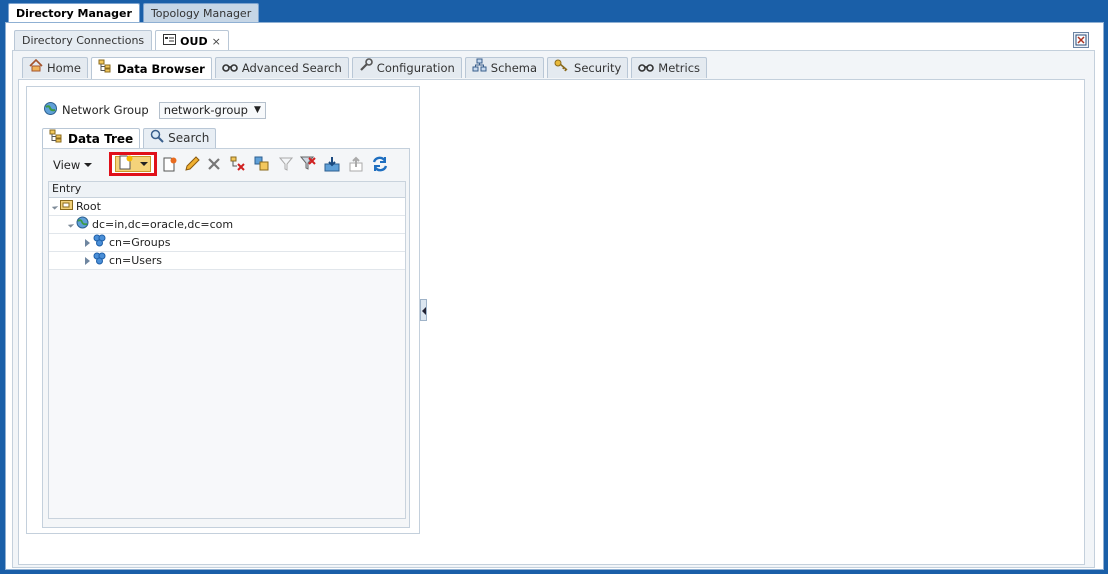 This screenshot has height=574, width=1108. What do you see at coordinates (679, 68) in the screenshot?
I see `tab-label: Metrics` at bounding box center [679, 68].